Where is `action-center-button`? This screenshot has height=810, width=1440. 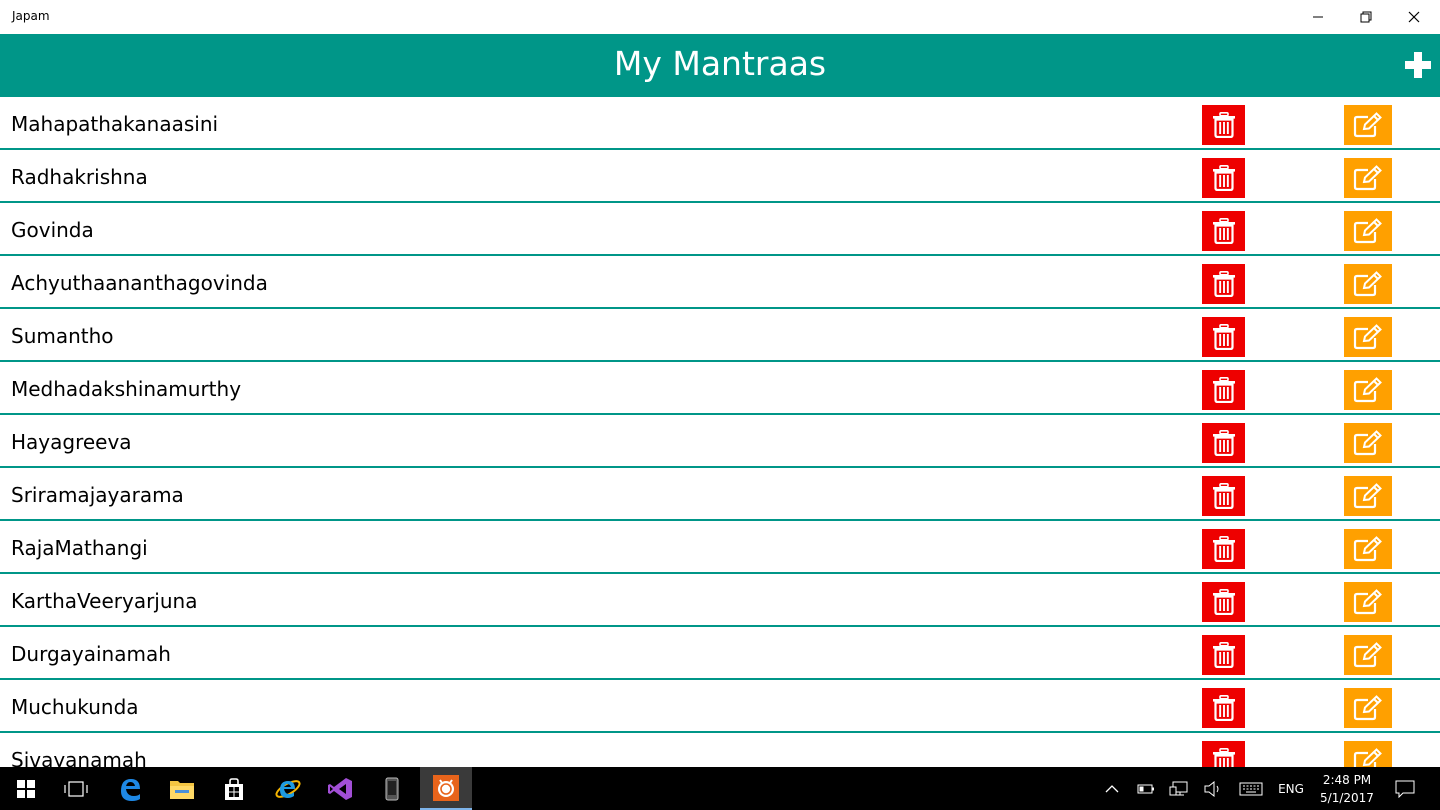 action-center-button is located at coordinates (1405, 788).